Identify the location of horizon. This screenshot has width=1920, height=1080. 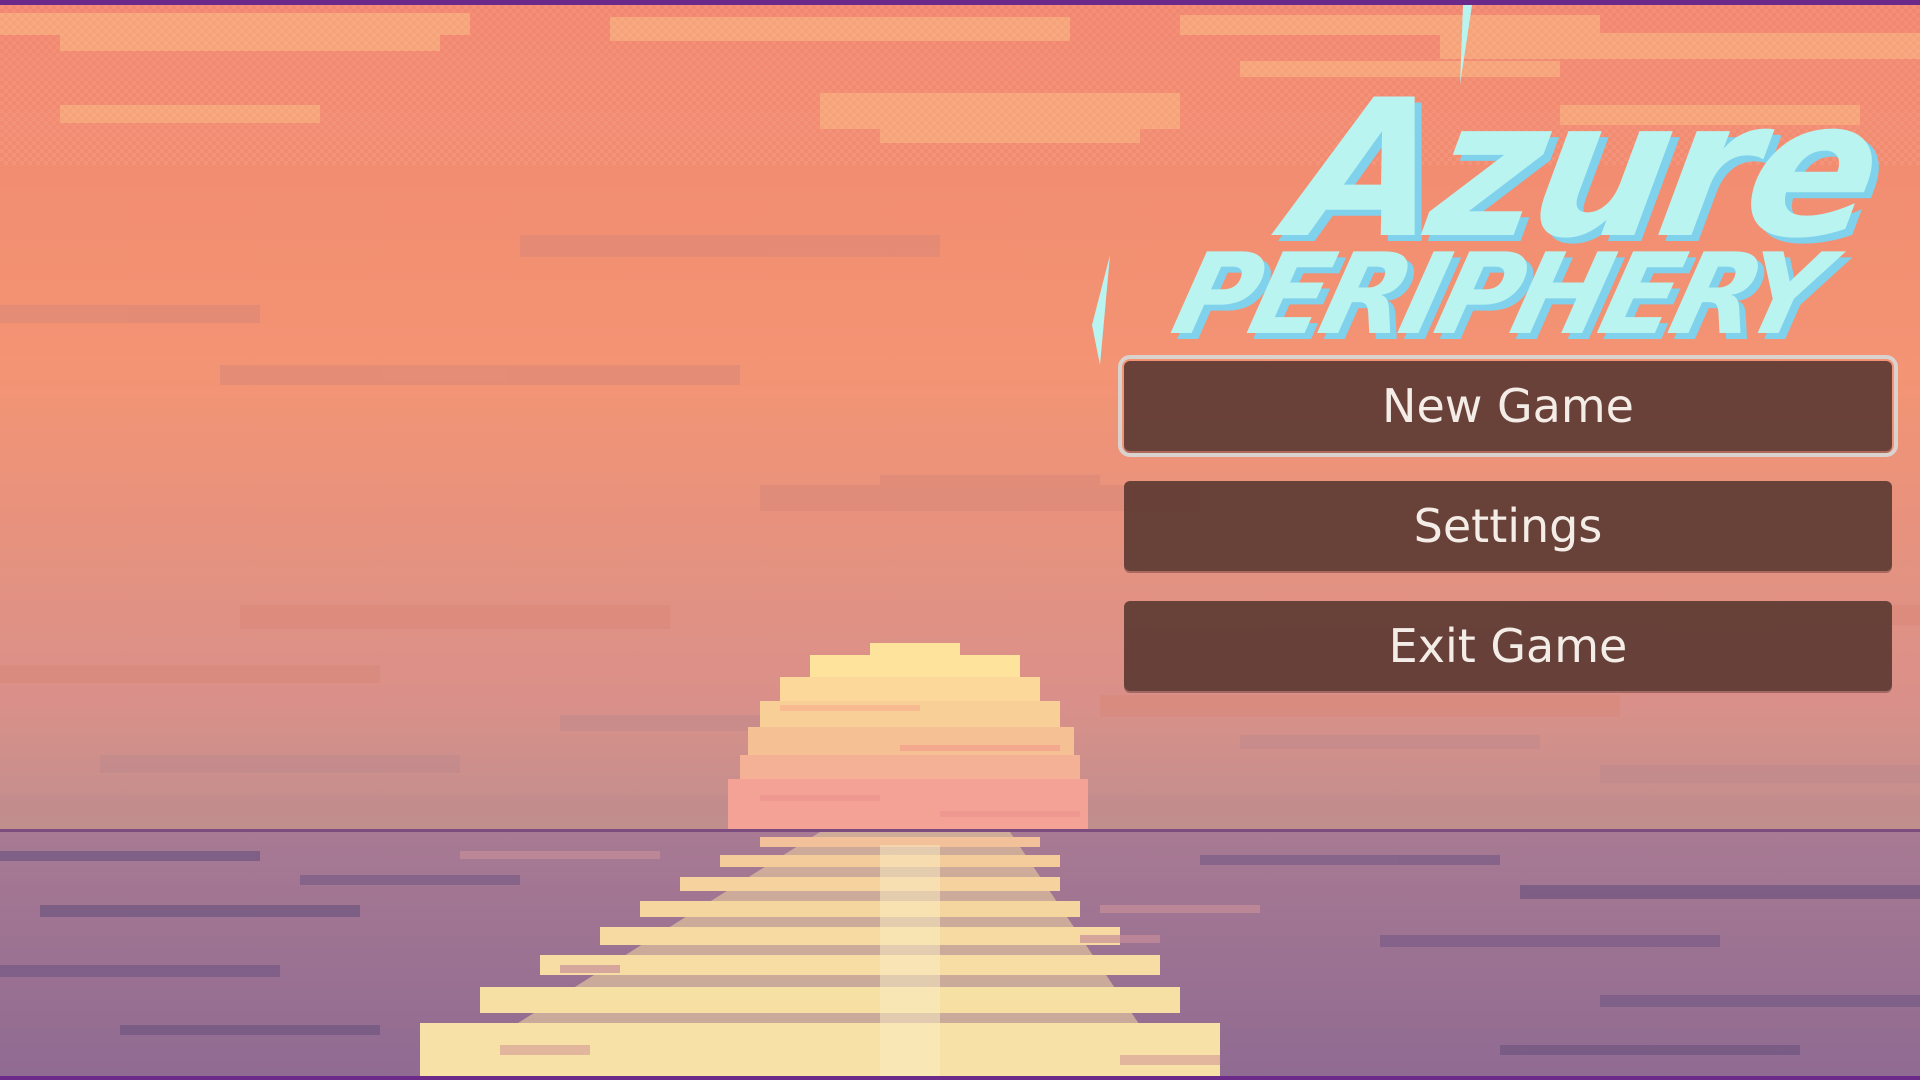
(960, 830).